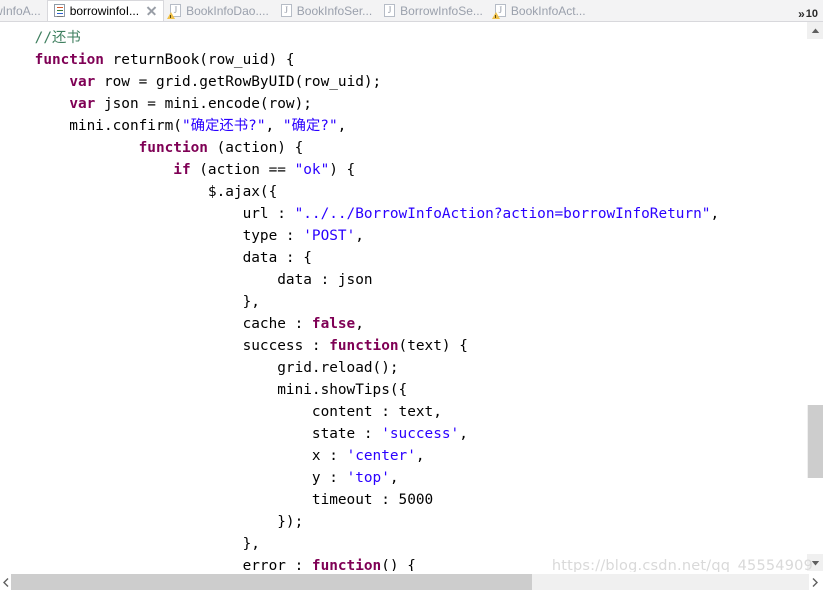 This screenshot has height=593, width=823. I want to click on code-token-kw: false, so click(333, 324).